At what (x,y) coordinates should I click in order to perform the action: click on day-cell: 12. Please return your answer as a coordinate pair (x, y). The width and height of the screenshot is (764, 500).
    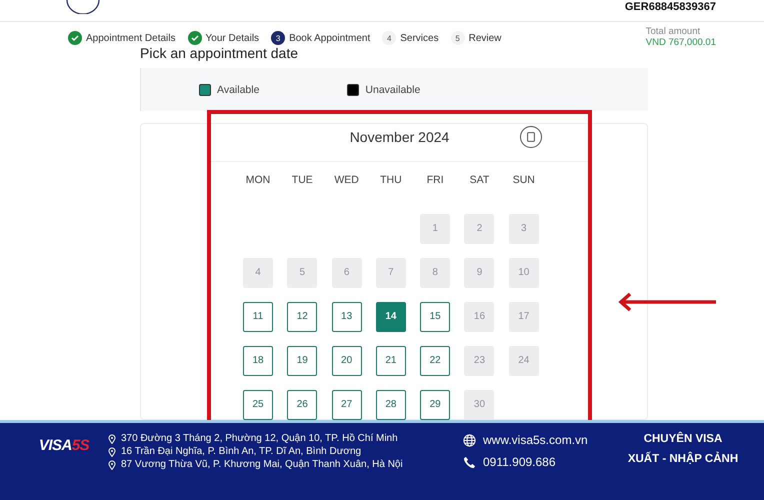
    Looking at the image, I should click on (302, 317).